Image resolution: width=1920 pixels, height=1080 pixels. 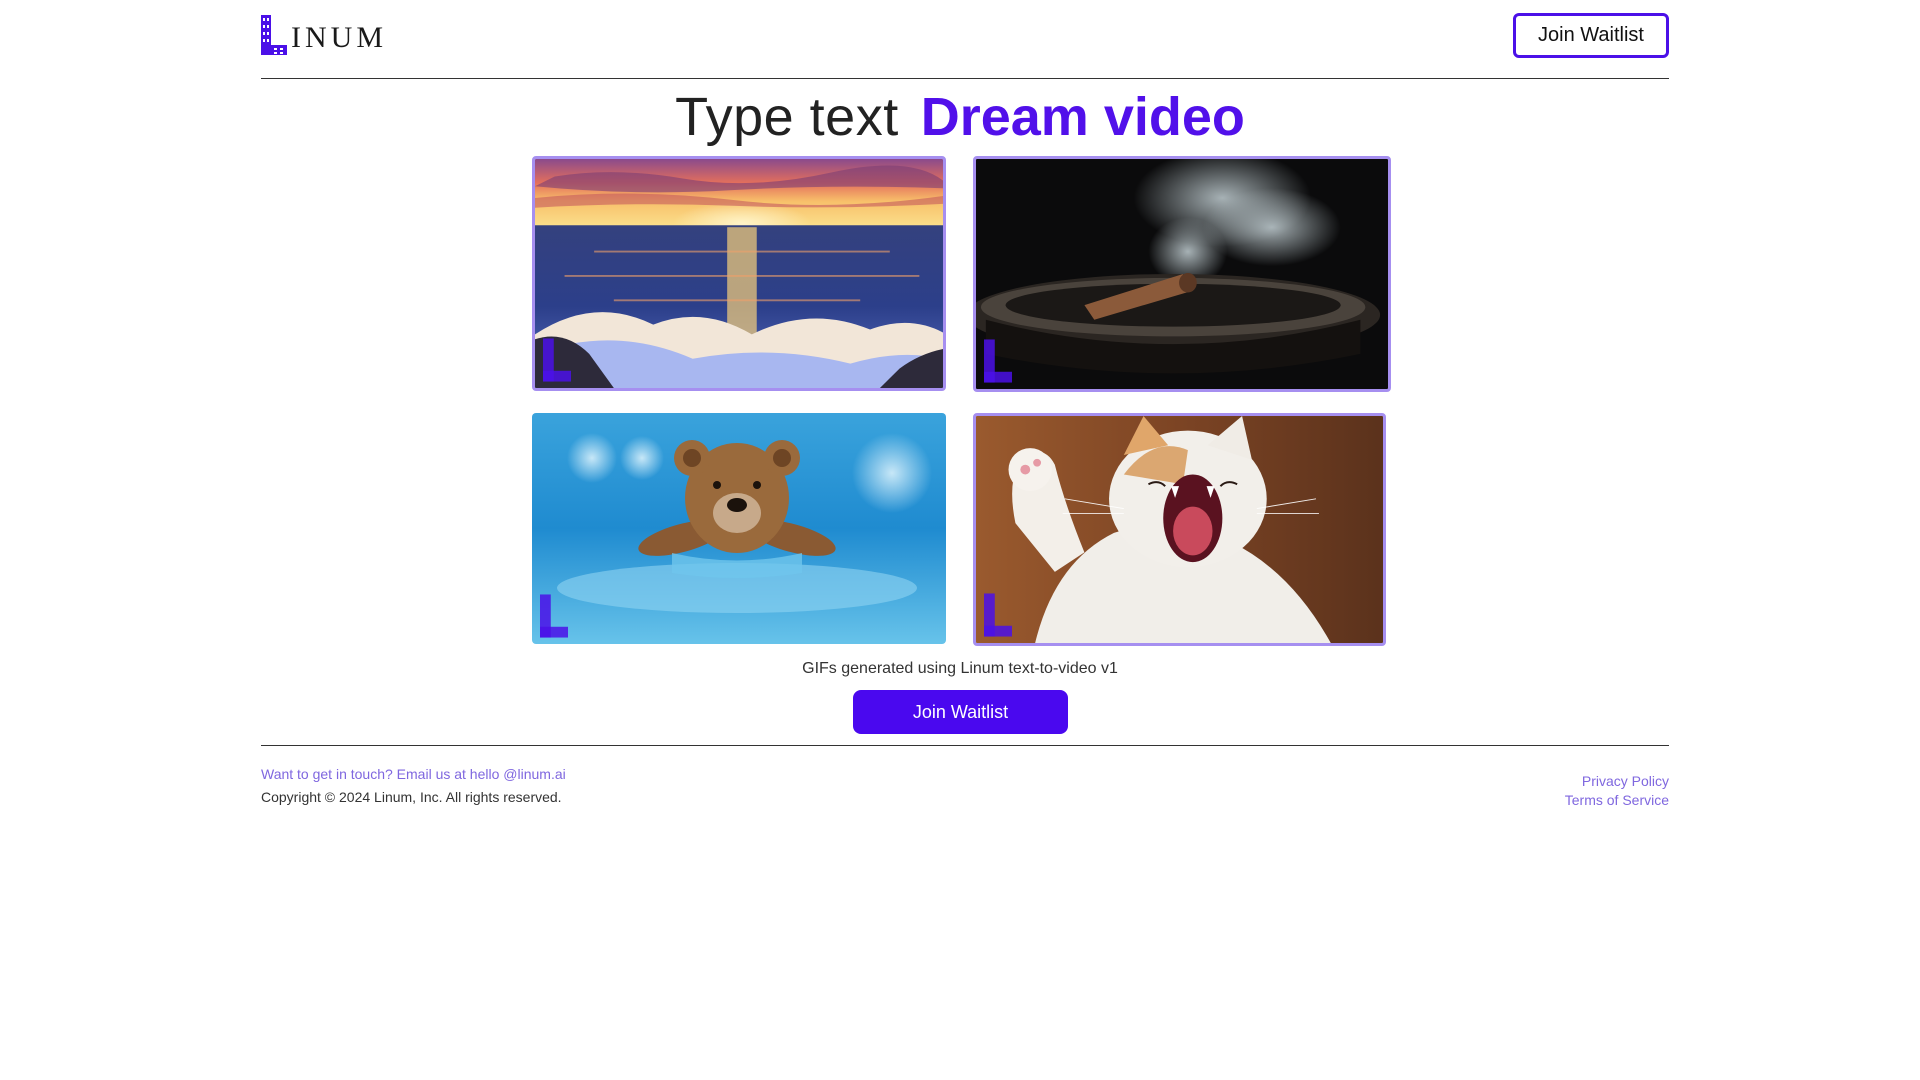 I want to click on gallery-gif-teddy-bear, so click(x=739, y=528).